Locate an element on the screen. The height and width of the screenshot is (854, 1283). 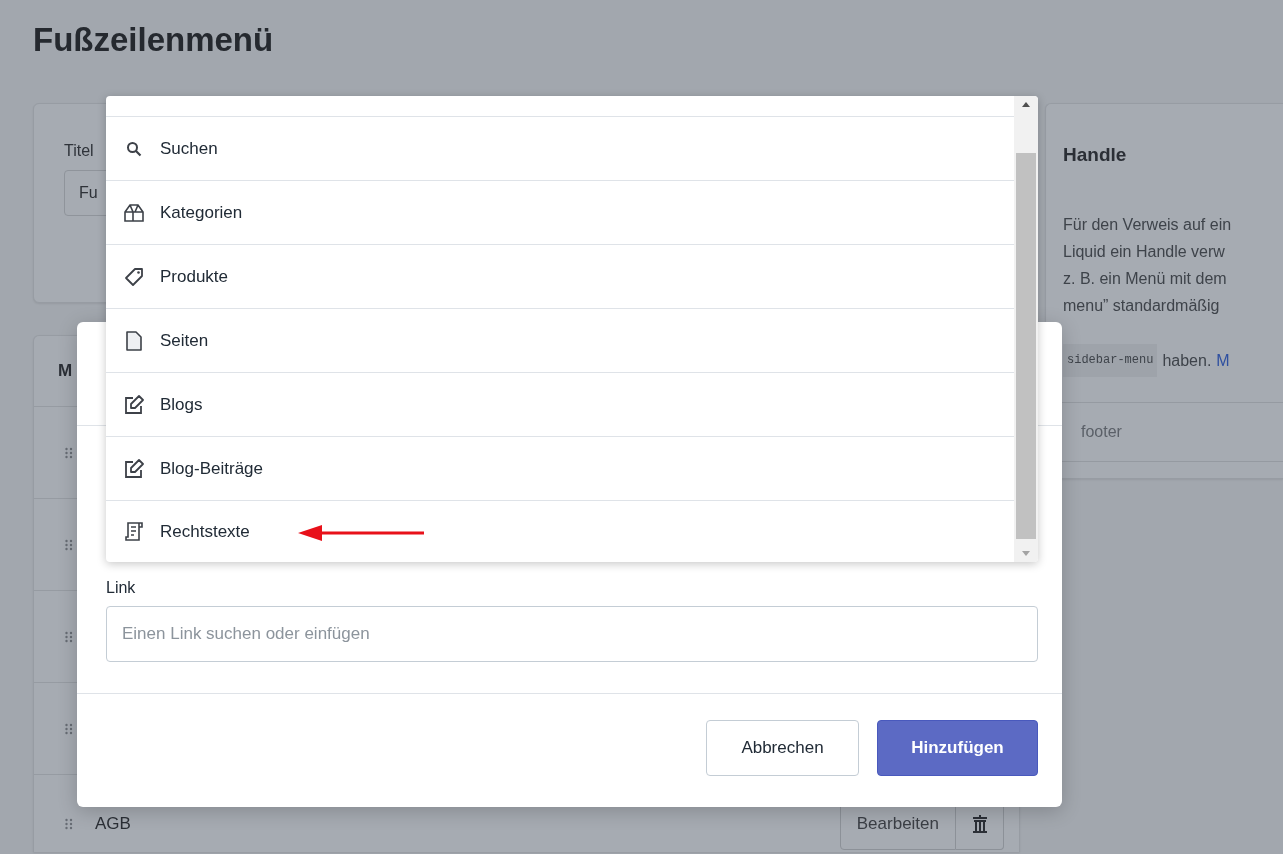
dropdown-item: Produkte is located at coordinates (560, 277).